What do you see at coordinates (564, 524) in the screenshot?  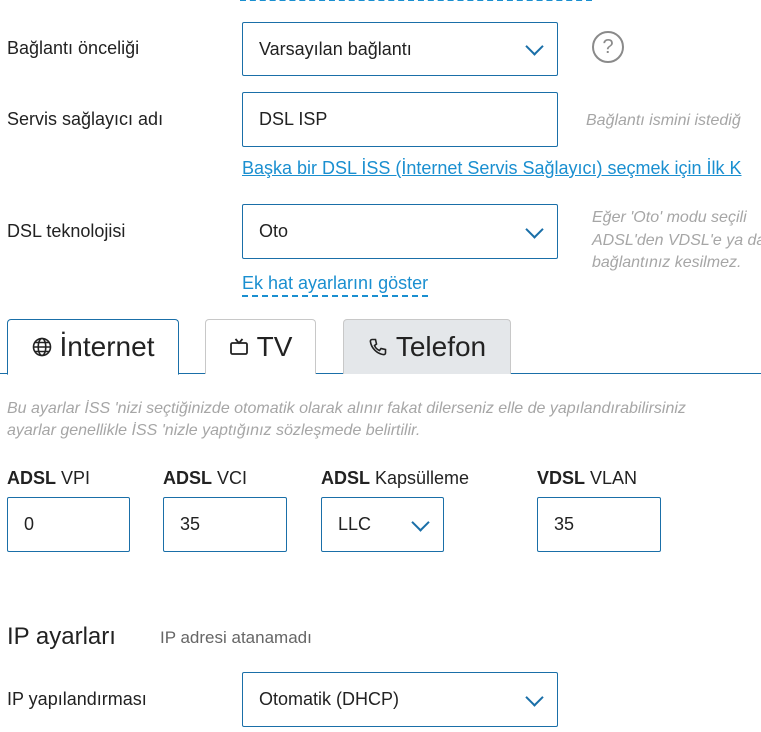 I see `vlan-input-value: 35` at bounding box center [564, 524].